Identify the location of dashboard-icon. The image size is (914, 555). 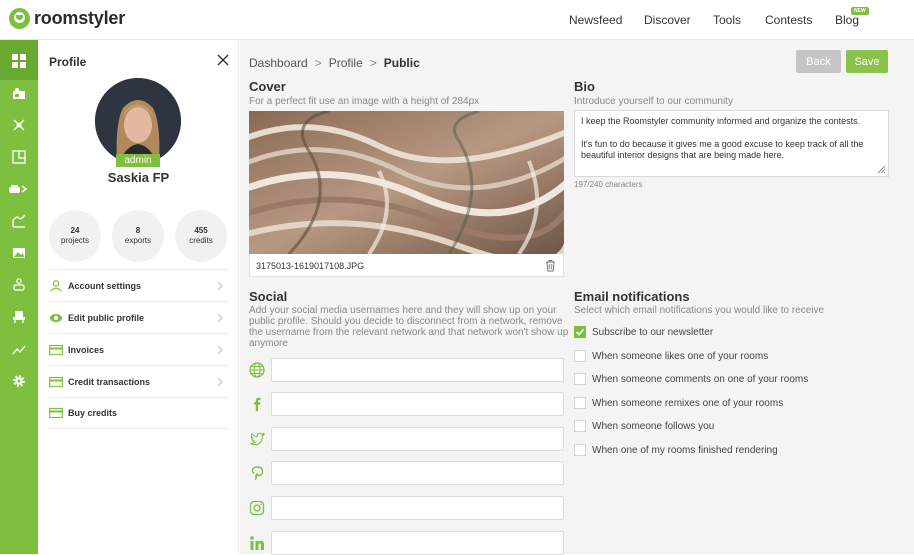
(19, 61).